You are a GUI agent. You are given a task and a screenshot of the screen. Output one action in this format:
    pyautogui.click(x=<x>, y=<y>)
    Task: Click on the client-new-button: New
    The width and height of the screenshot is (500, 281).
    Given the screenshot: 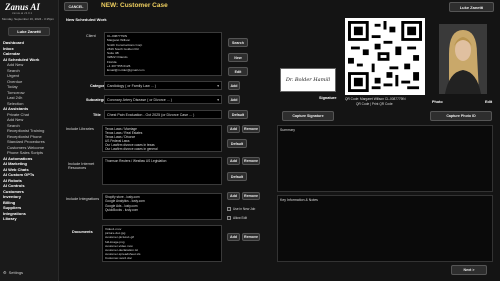 What is the action you would take?
    pyautogui.click(x=238, y=57)
    